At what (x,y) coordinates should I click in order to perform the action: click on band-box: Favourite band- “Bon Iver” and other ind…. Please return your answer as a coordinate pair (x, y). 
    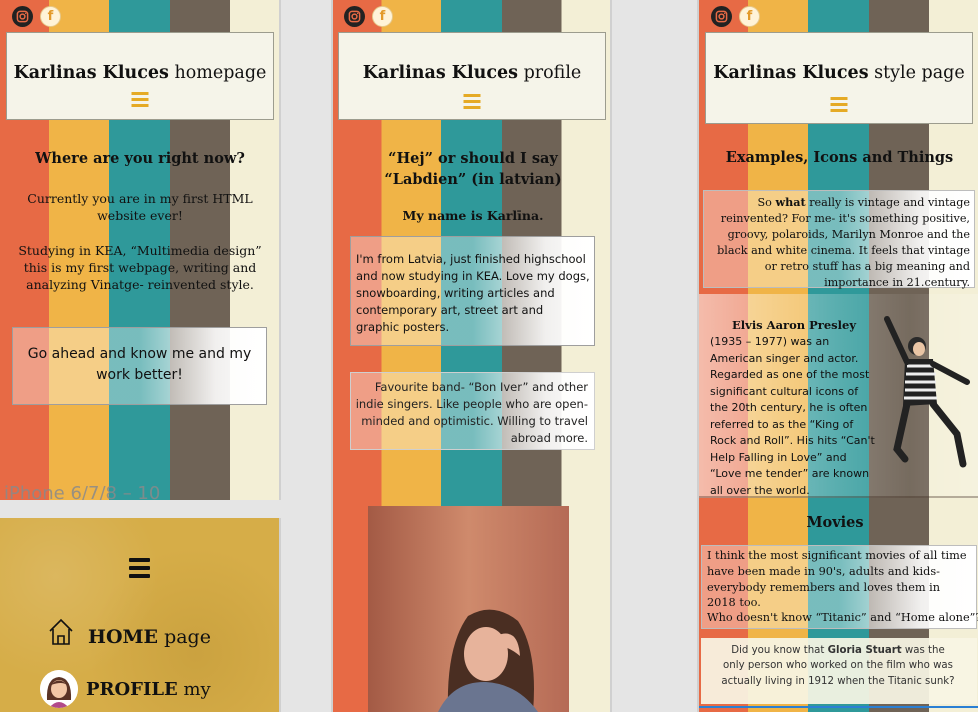
    Looking at the image, I should click on (472, 411).